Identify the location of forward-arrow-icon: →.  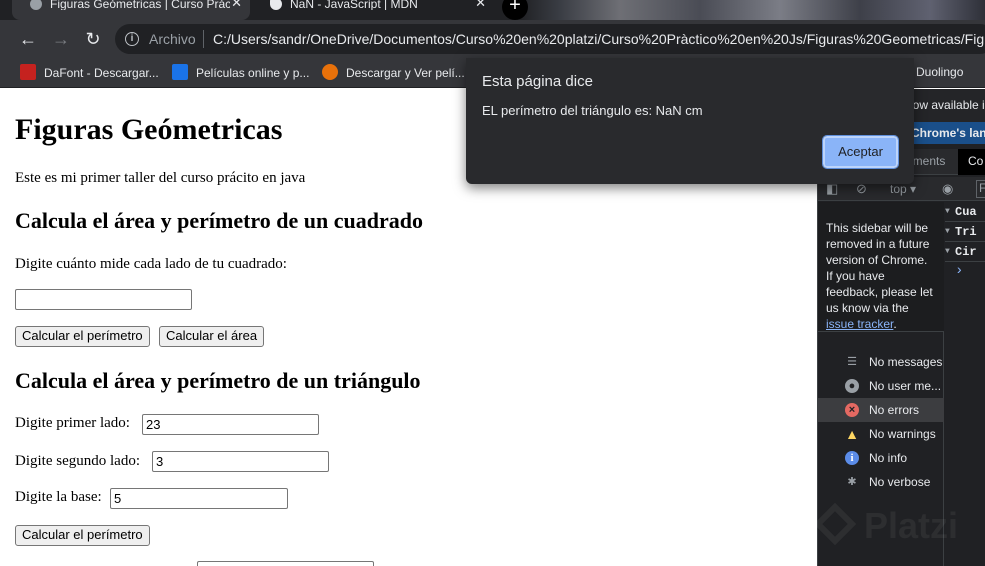
(61, 39).